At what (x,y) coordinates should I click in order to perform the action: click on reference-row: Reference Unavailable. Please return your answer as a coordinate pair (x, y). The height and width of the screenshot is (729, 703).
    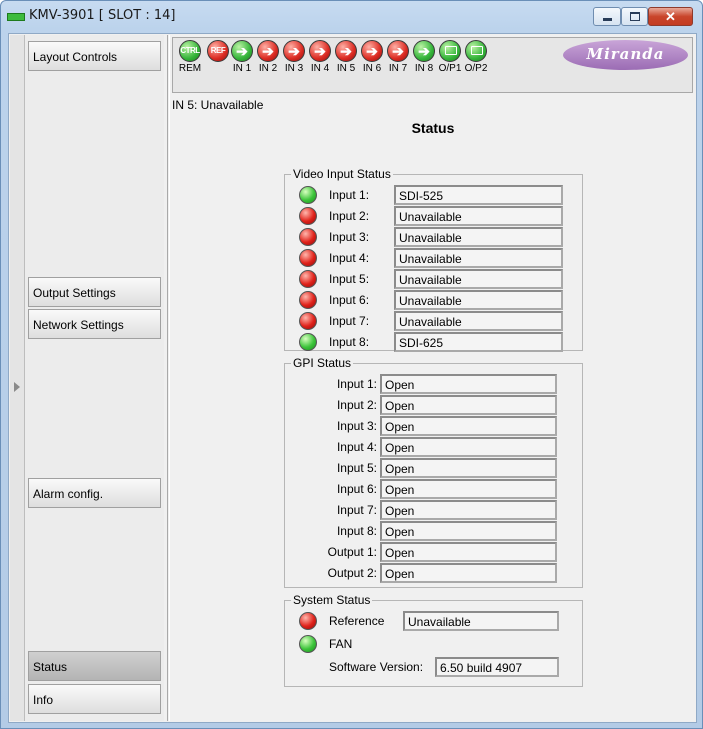
    Looking at the image, I should click on (433, 621).